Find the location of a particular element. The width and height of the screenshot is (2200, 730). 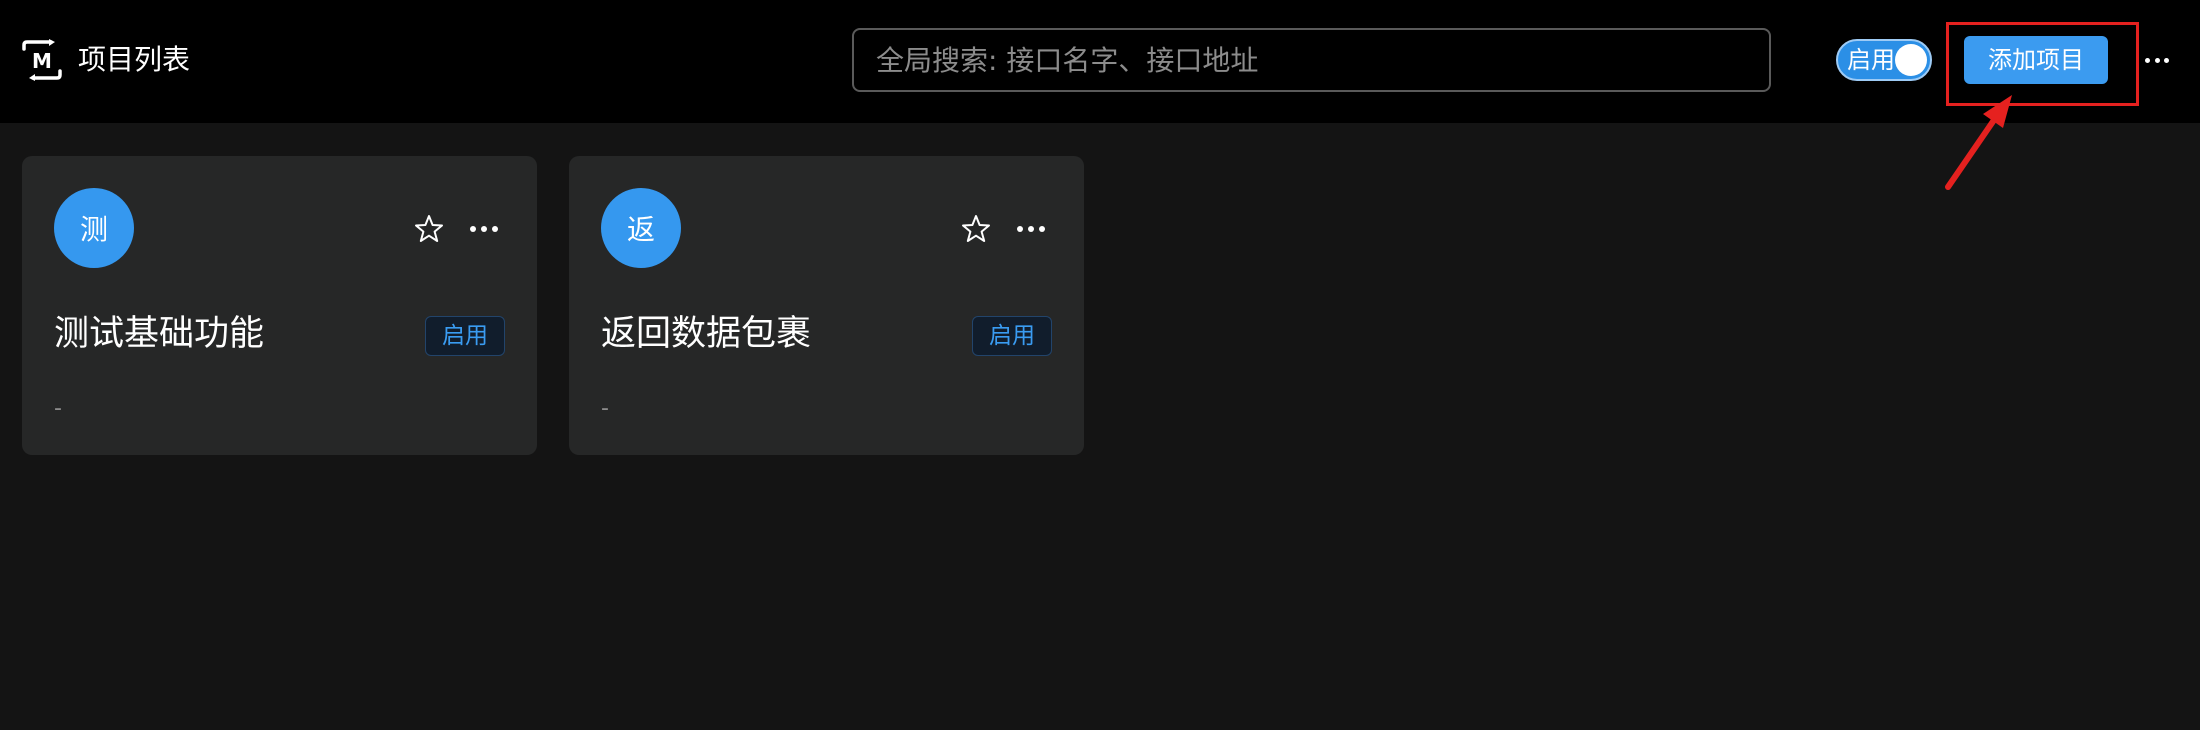

project-name: 返回数据包裹 is located at coordinates (706, 334).